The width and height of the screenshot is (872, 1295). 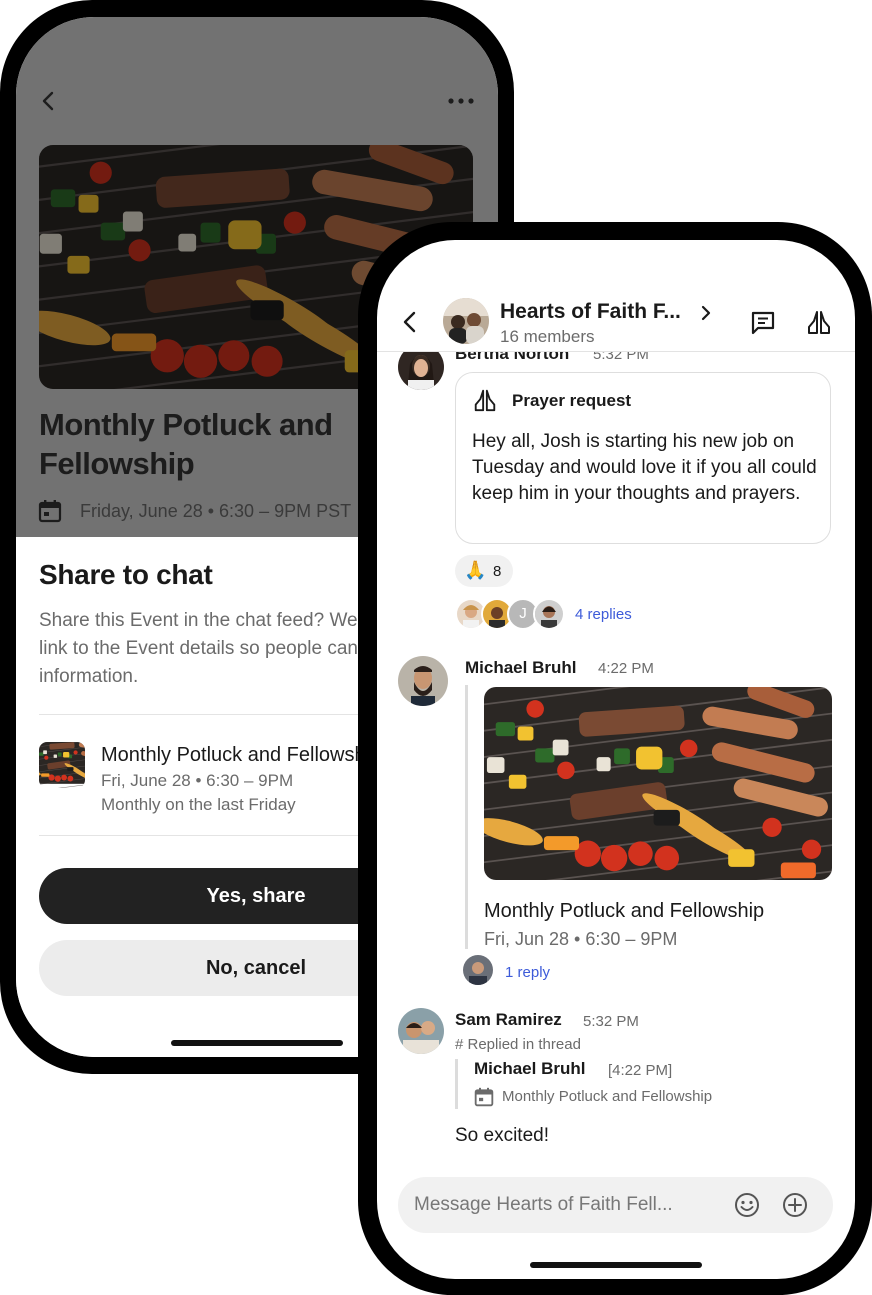 What do you see at coordinates (747, 1205) in the screenshot?
I see `emoji-icon` at bounding box center [747, 1205].